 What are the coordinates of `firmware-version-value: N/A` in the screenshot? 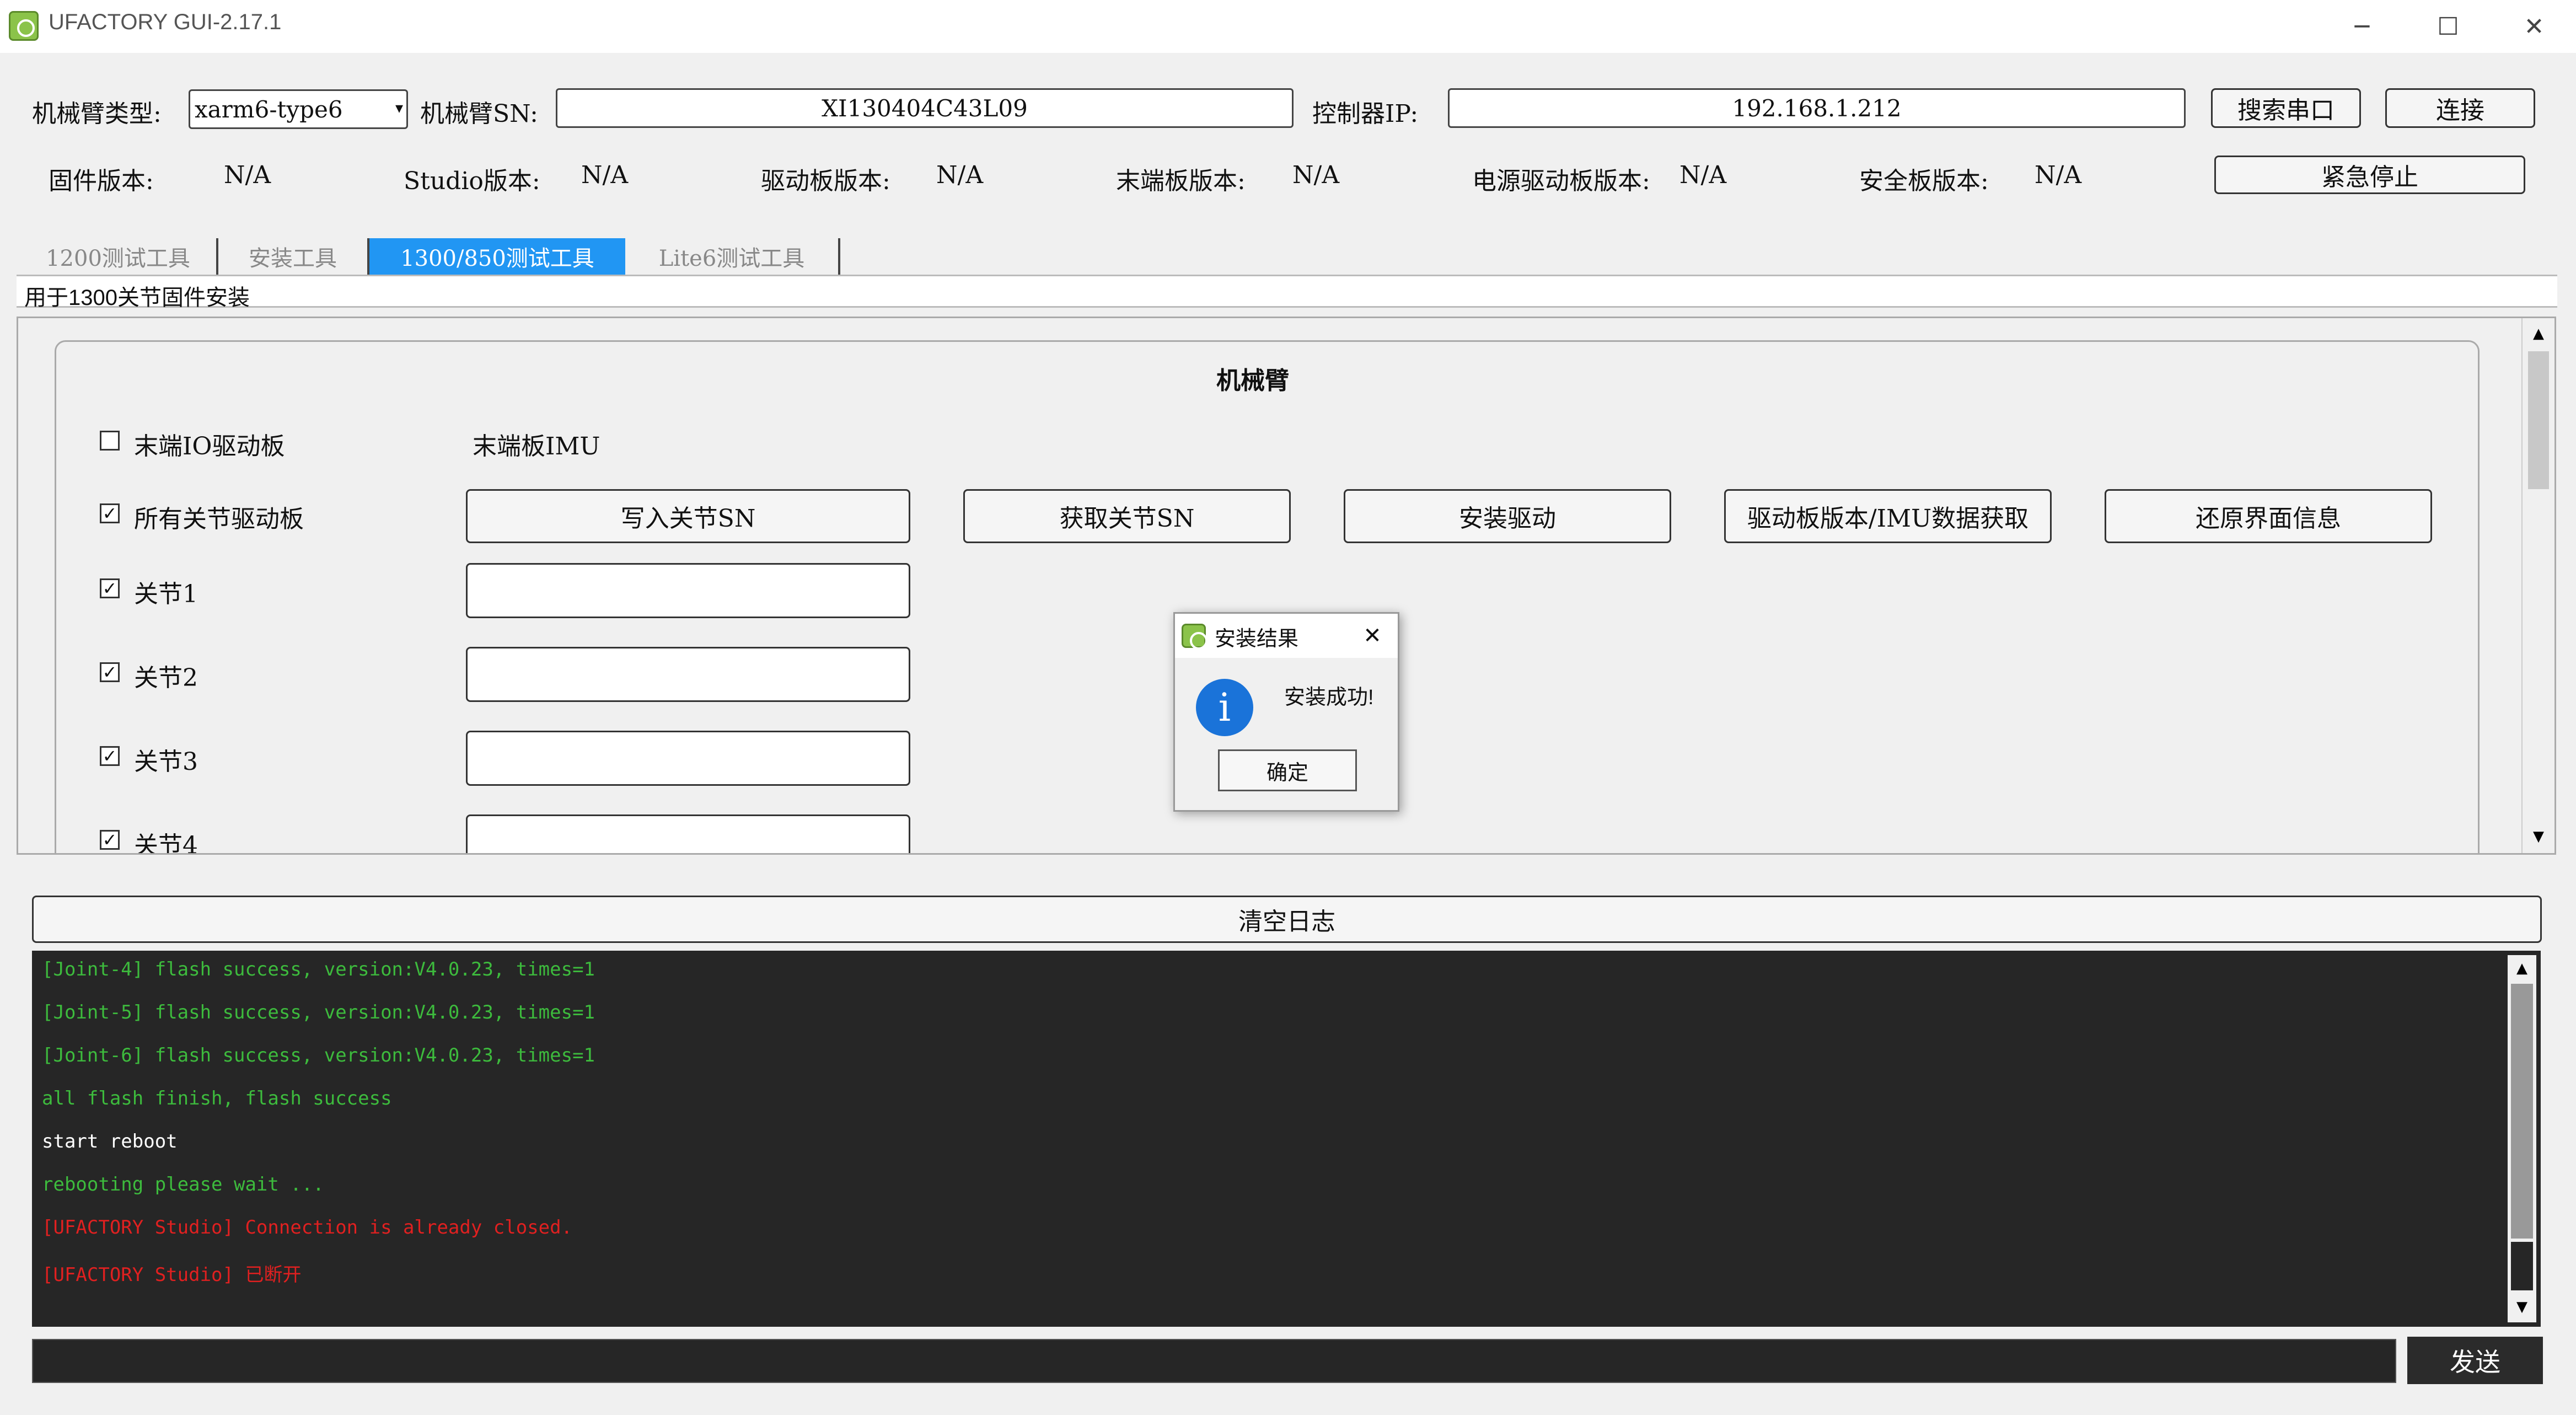 It's located at (247, 175).